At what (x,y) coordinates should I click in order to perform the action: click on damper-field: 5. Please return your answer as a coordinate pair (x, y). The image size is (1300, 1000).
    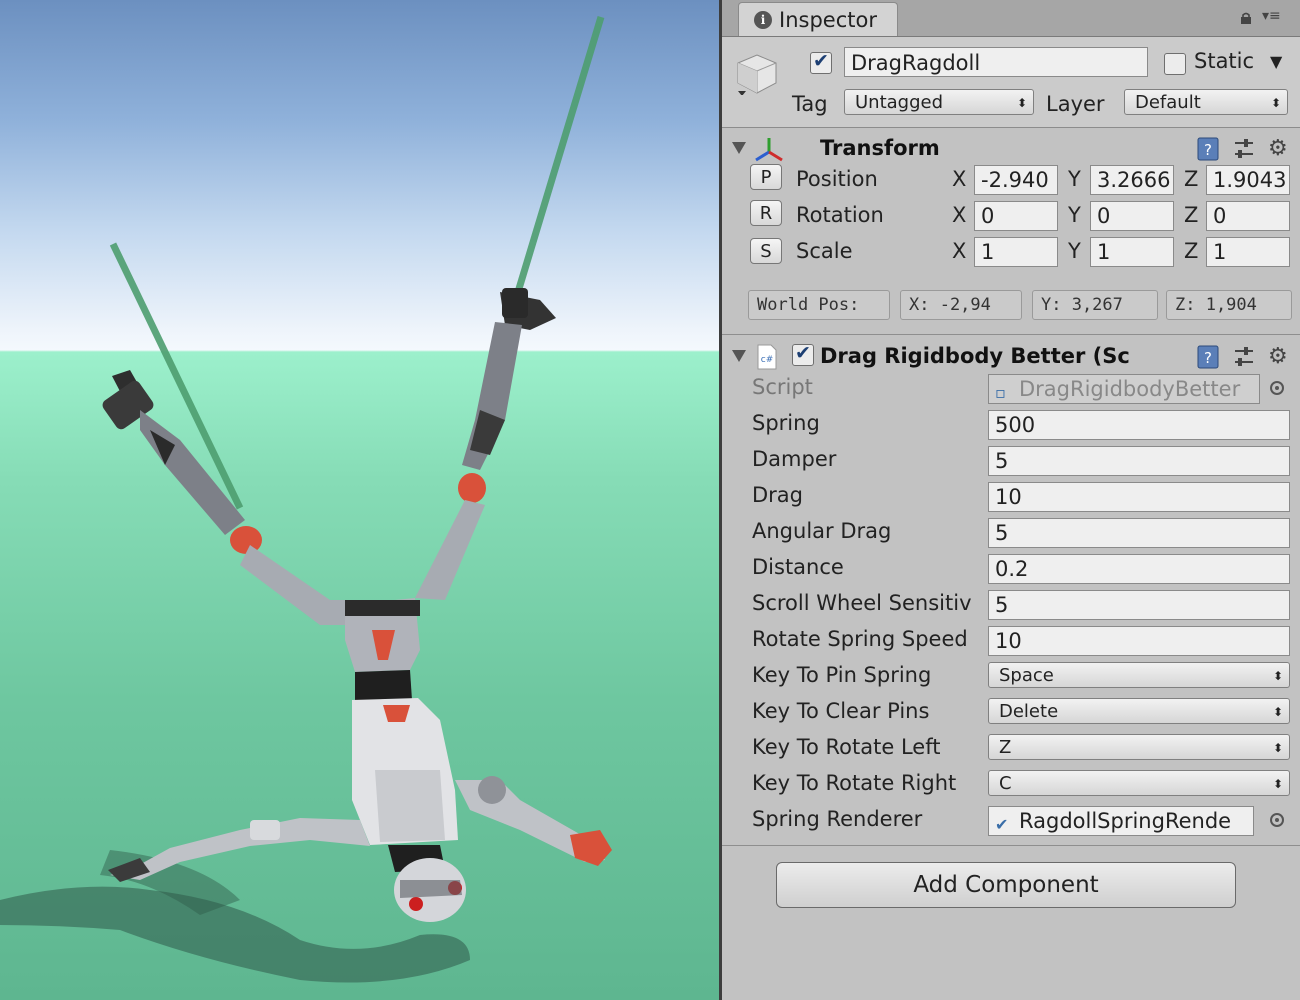
    Looking at the image, I should click on (1139, 461).